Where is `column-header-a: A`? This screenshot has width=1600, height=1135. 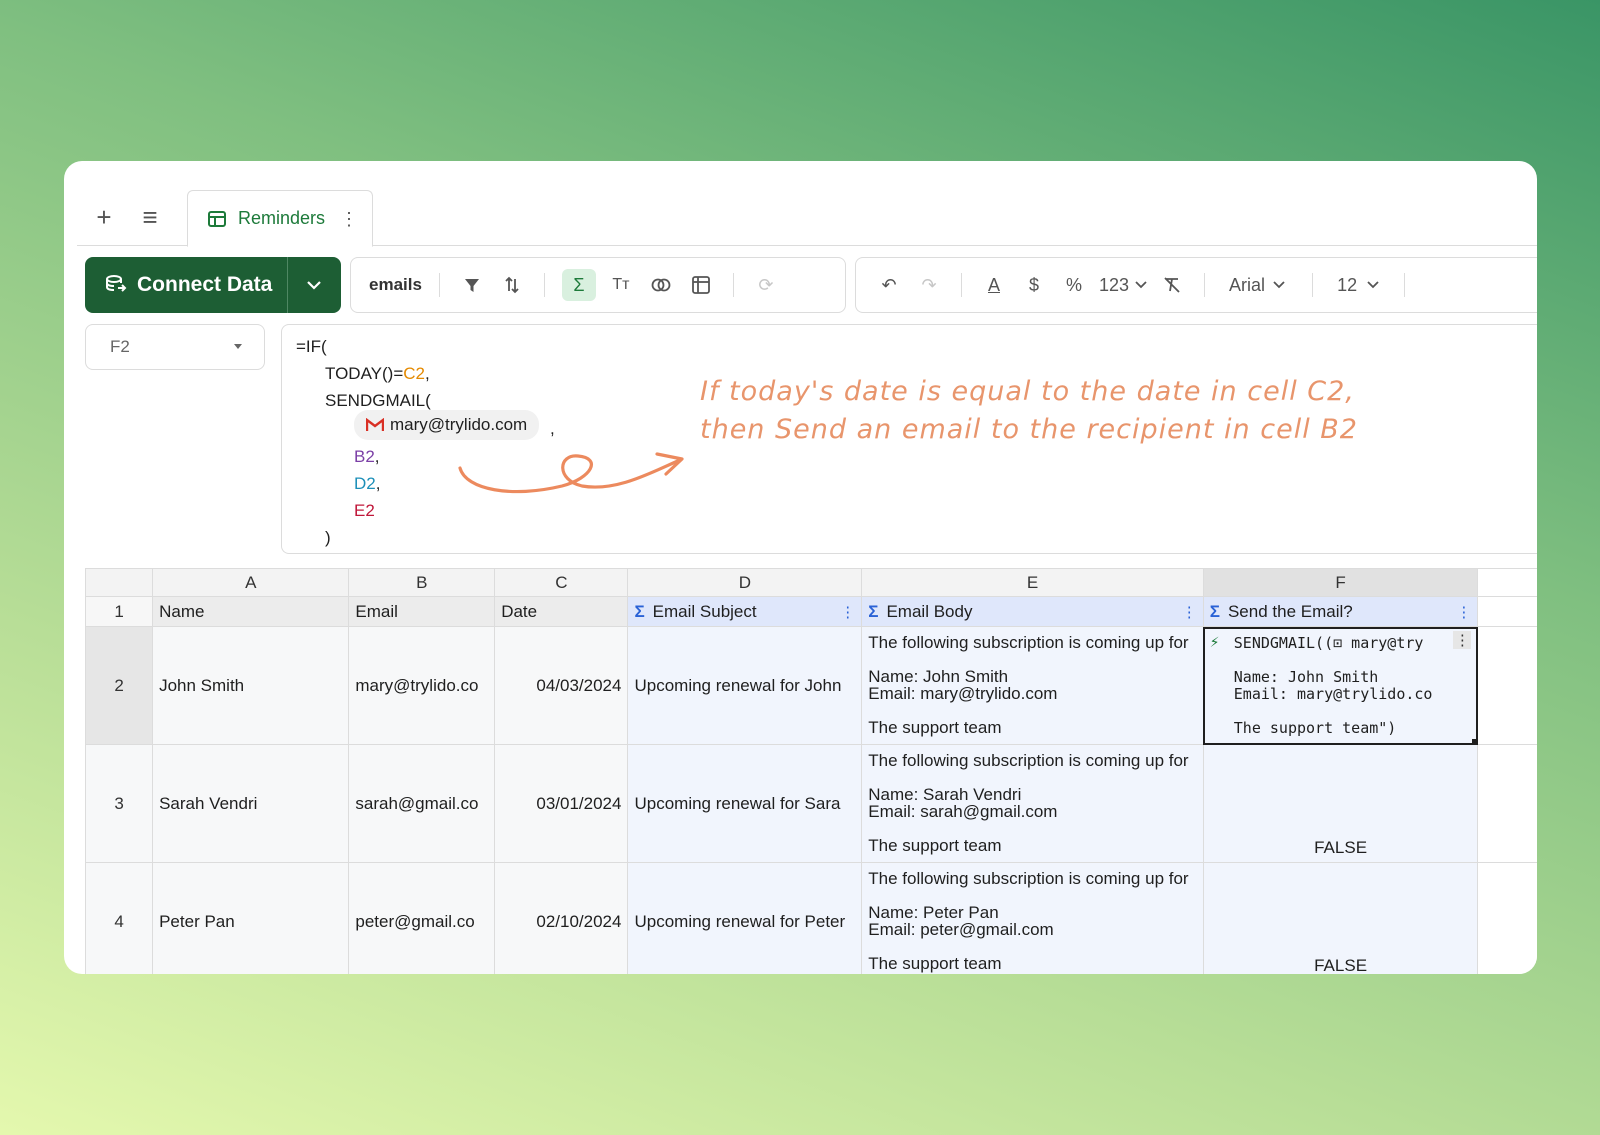 column-header-a: A is located at coordinates (251, 582).